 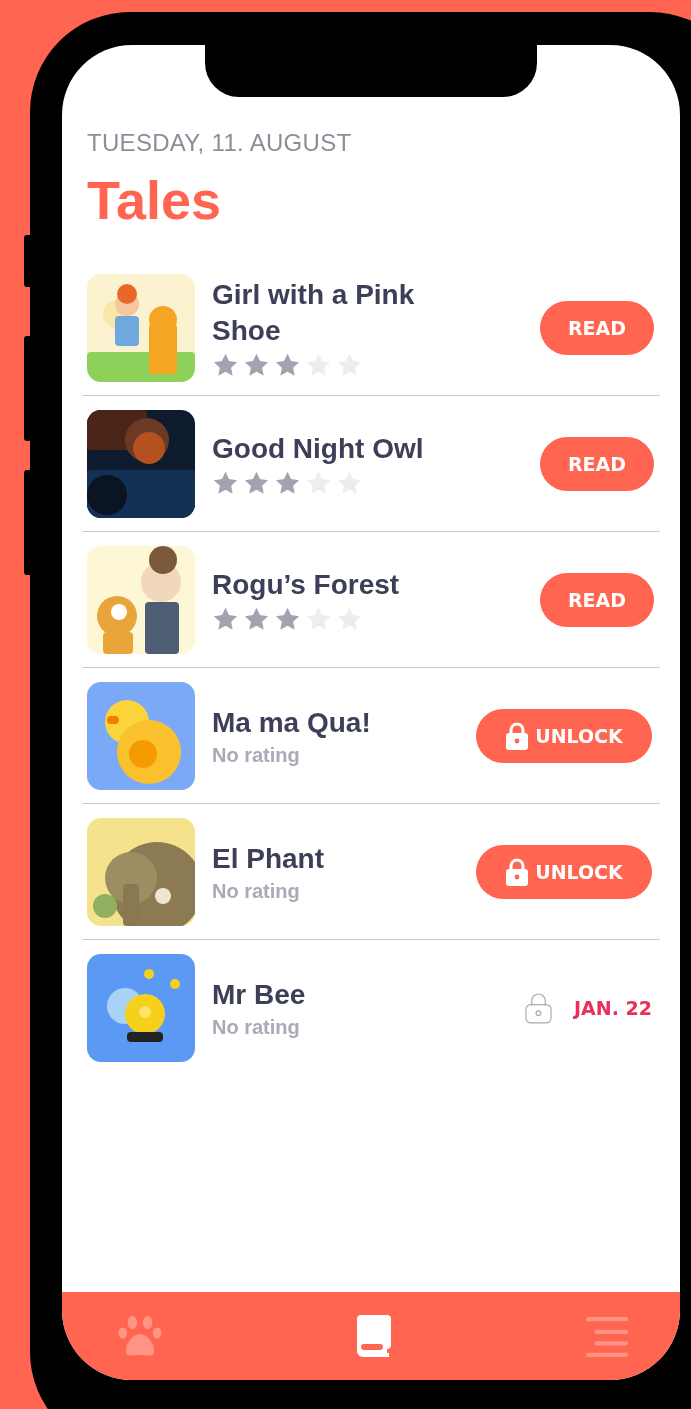 What do you see at coordinates (314, 313) in the screenshot?
I see `tale-title: Girl with a Pink Shoe` at bounding box center [314, 313].